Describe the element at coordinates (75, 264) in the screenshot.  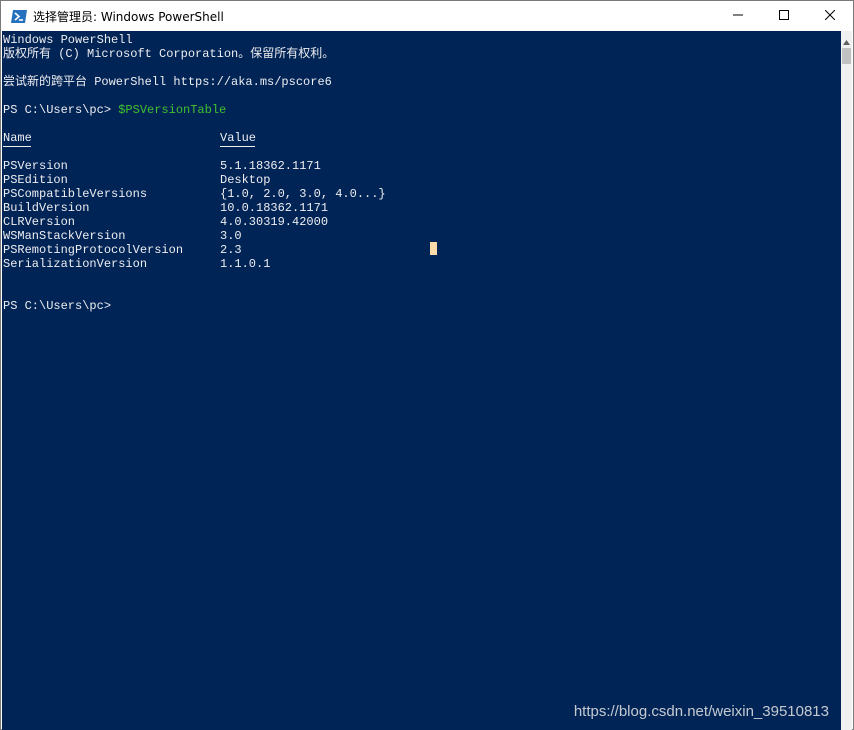
I see `table-row-name: SerializationVersion` at that location.